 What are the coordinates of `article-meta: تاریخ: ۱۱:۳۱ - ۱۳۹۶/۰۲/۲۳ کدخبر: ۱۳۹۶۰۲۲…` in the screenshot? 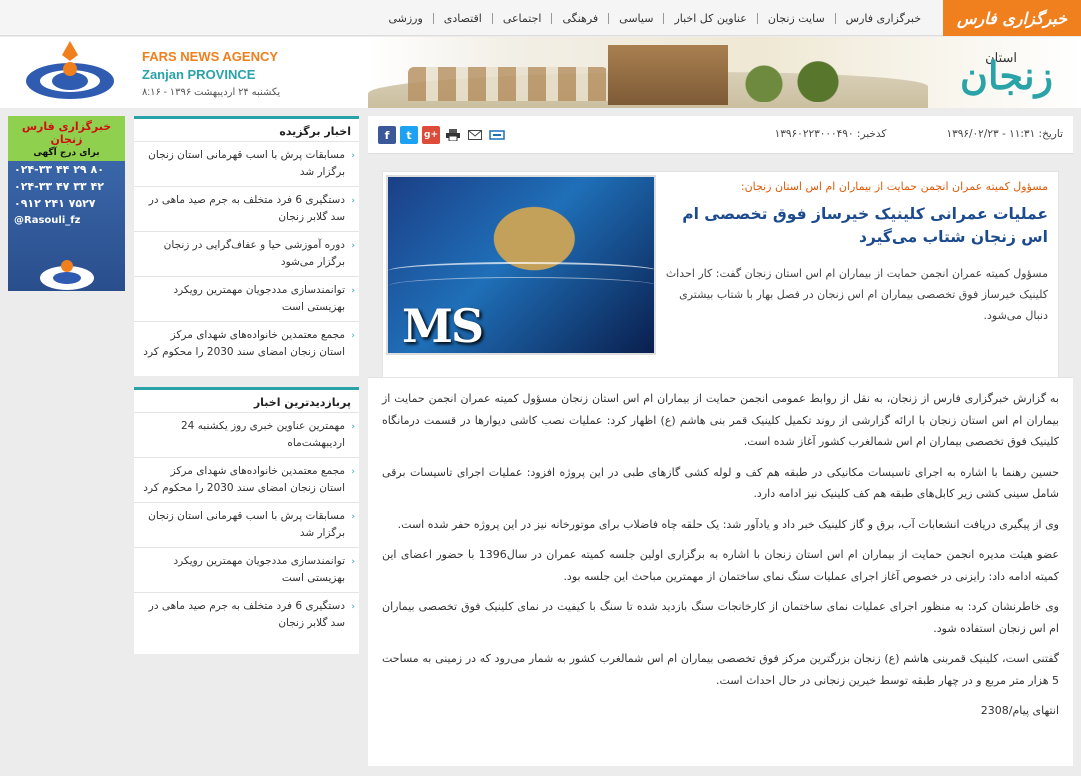 It's located at (919, 134).